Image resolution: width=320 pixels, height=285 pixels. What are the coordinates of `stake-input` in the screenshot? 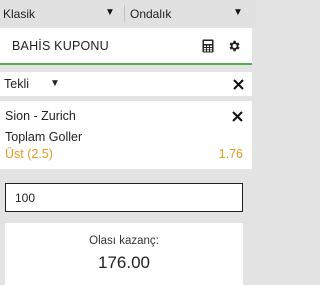 It's located at (124, 197).